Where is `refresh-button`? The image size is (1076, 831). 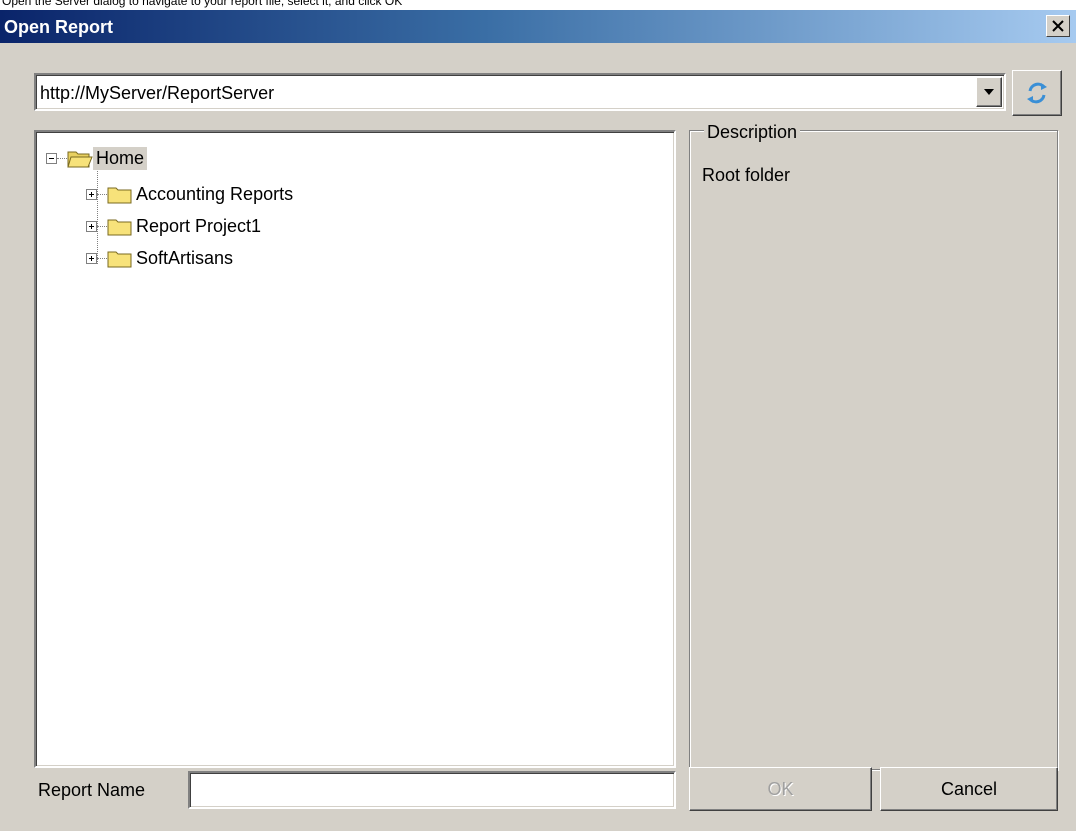
refresh-button is located at coordinates (1037, 93).